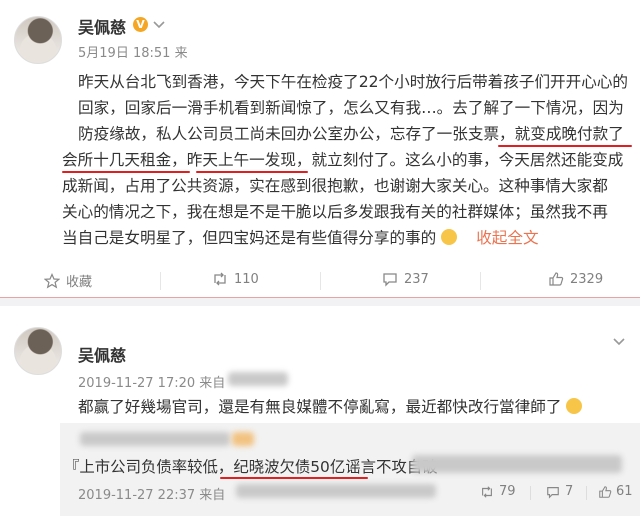 The width and height of the screenshot is (640, 516). What do you see at coordinates (246, 279) in the screenshot?
I see `repost-count: 110` at bounding box center [246, 279].